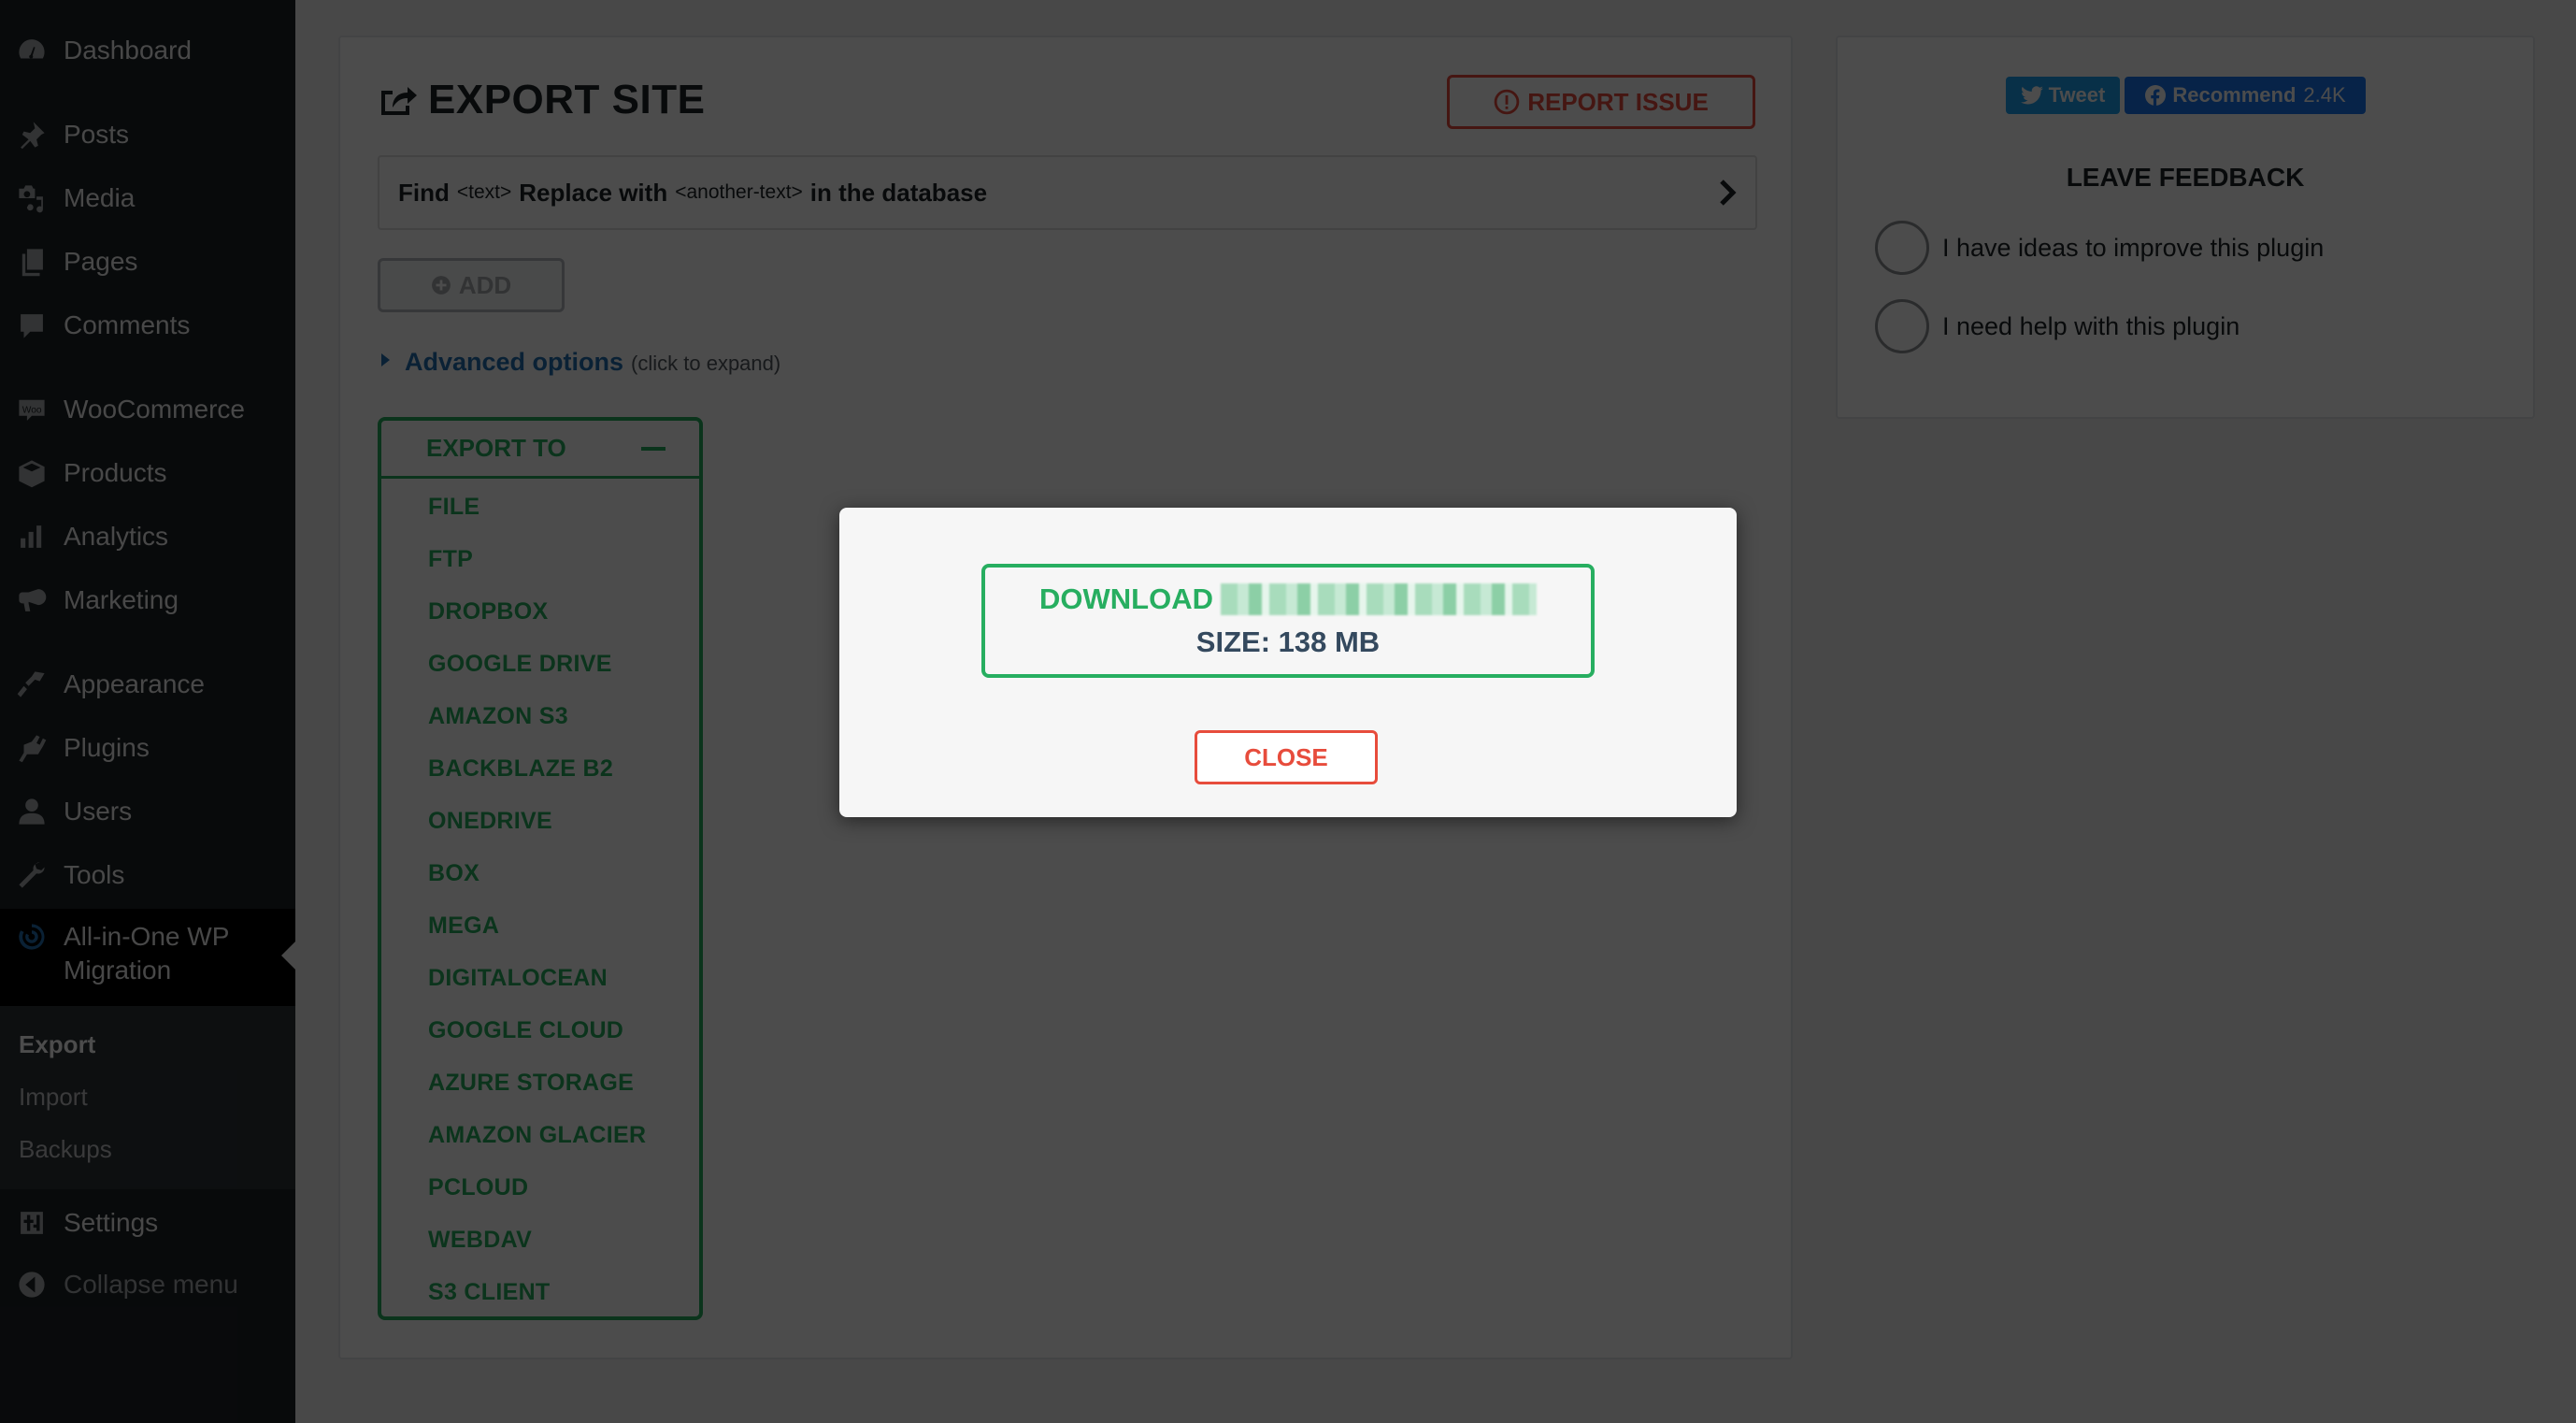 Image resolution: width=2576 pixels, height=1423 pixels. I want to click on download-line: DOWNLOAD, so click(1288, 599).